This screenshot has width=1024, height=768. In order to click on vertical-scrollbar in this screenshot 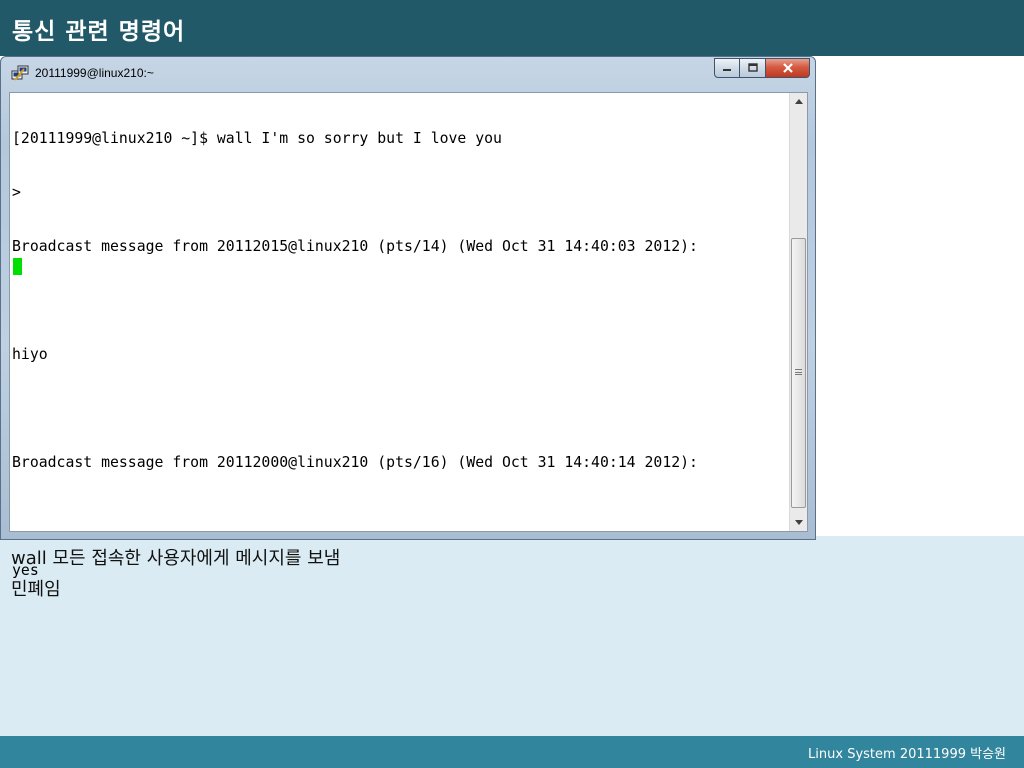, I will do `click(798, 312)`.